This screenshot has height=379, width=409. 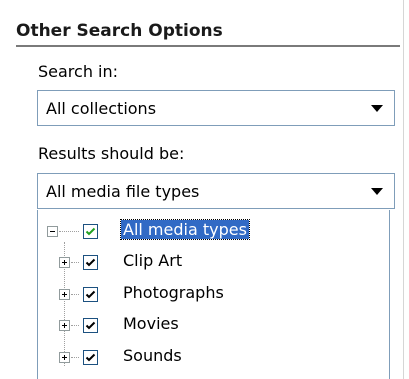 What do you see at coordinates (152, 355) in the screenshot?
I see `tree-label-sounds: Sounds` at bounding box center [152, 355].